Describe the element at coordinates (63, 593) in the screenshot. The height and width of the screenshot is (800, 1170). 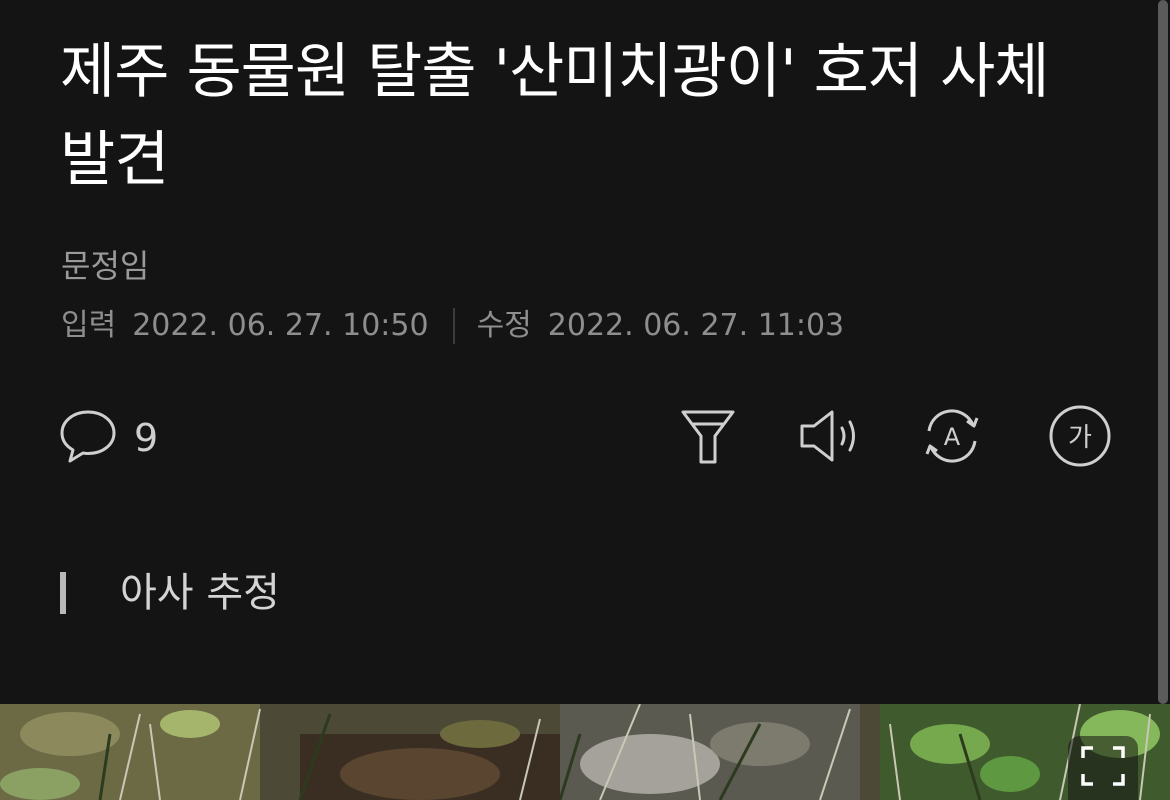
I see `subheading-bar` at that location.